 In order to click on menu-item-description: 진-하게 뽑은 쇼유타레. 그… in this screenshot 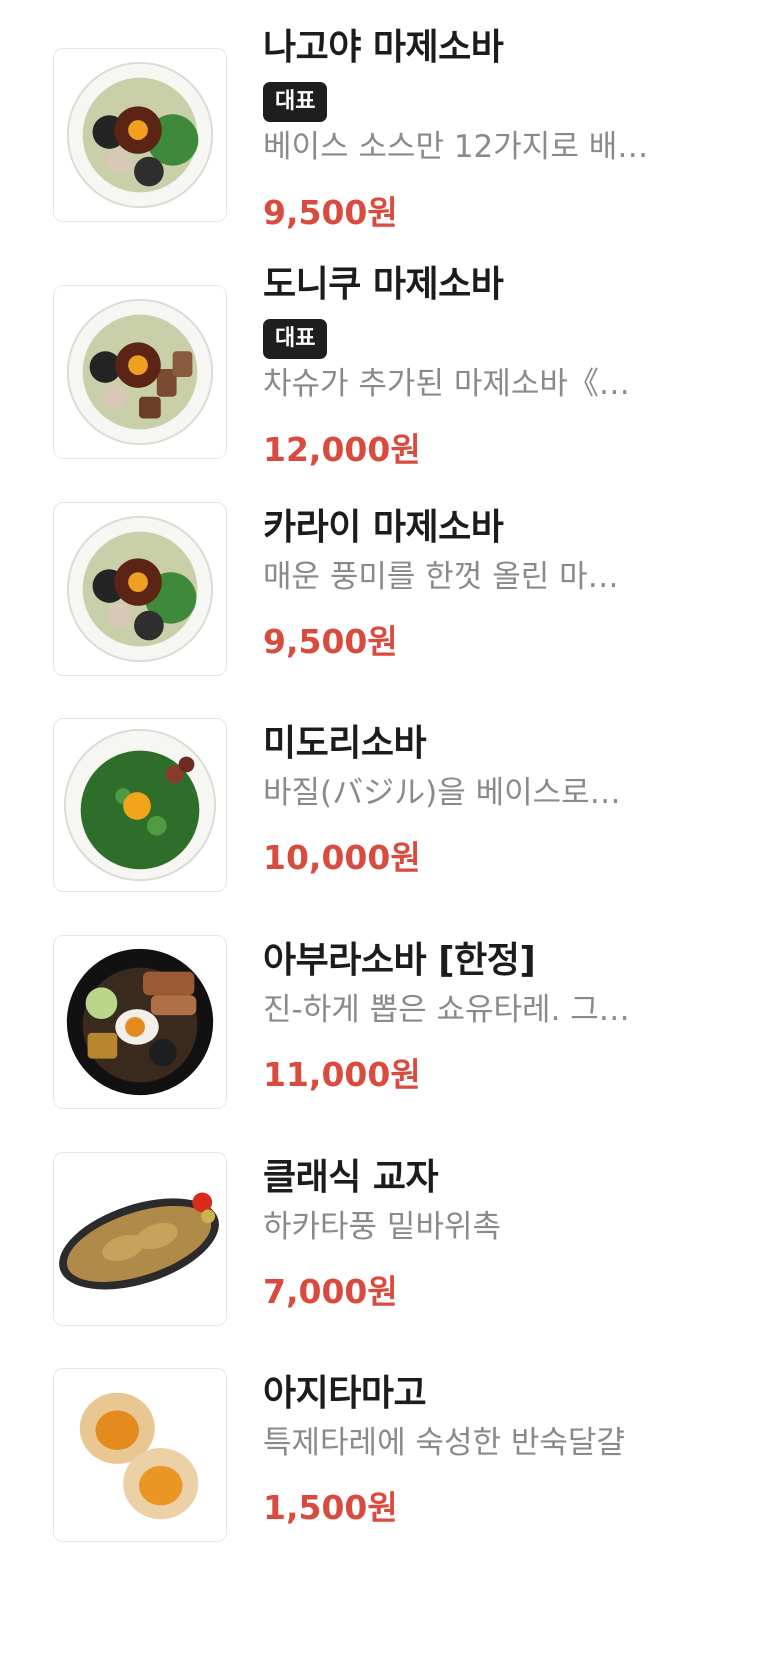, I will do `click(446, 1010)`.